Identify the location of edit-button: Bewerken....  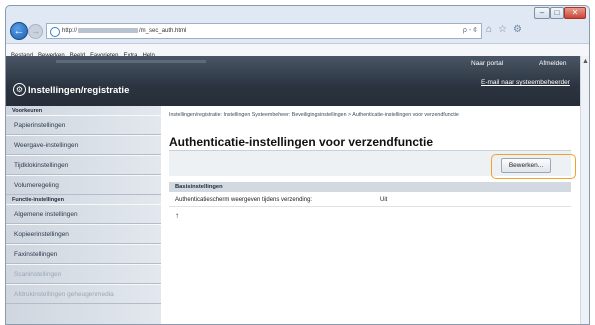
(526, 165).